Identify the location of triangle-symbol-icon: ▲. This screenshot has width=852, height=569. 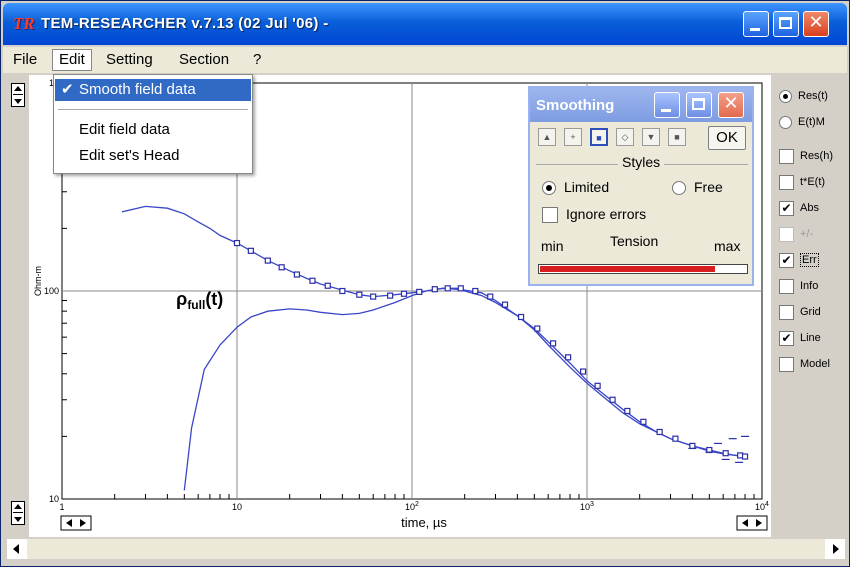
(547, 137).